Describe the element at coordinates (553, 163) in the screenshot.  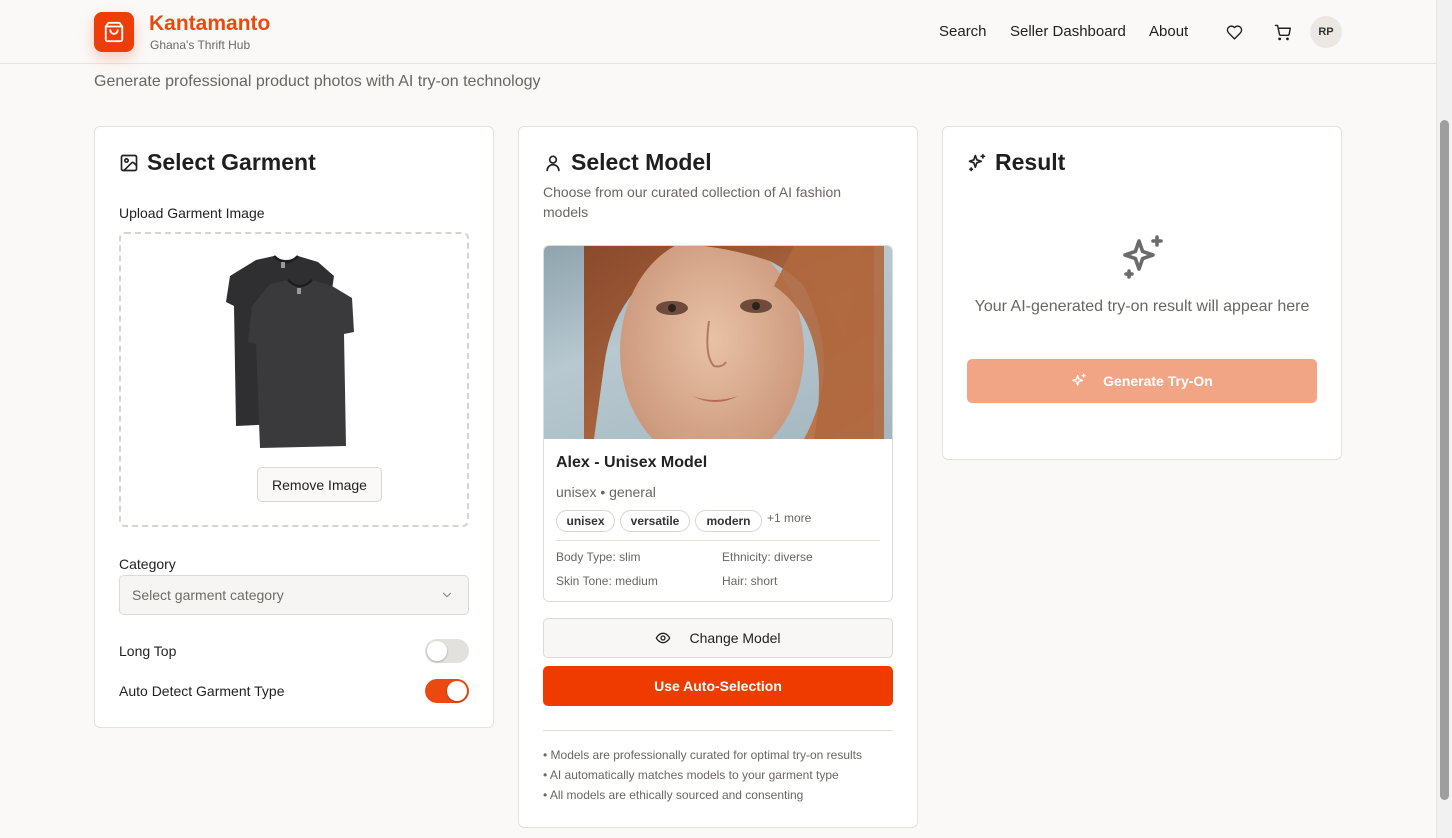
I see `user-icon` at that location.